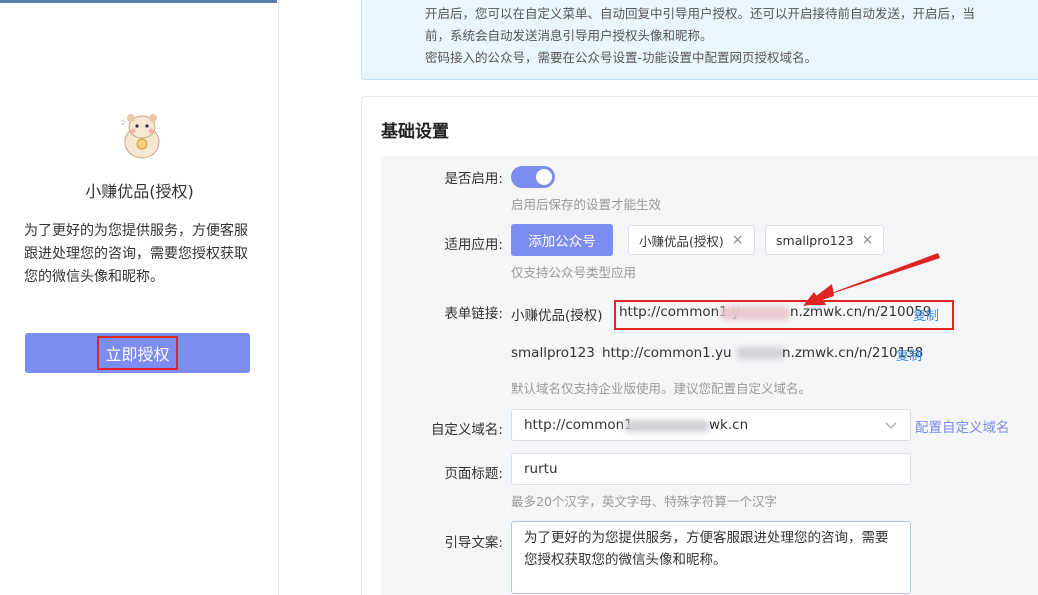 The width and height of the screenshot is (1038, 595). I want to click on redacted-domain-segment, so click(667, 426).